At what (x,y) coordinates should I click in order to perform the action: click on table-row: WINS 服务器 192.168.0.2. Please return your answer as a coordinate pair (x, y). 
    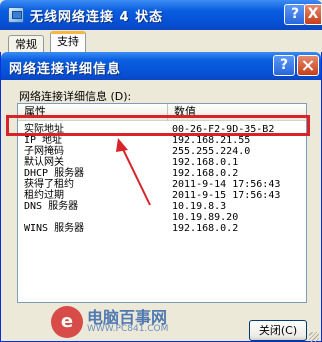
    Looking at the image, I should click on (162, 228).